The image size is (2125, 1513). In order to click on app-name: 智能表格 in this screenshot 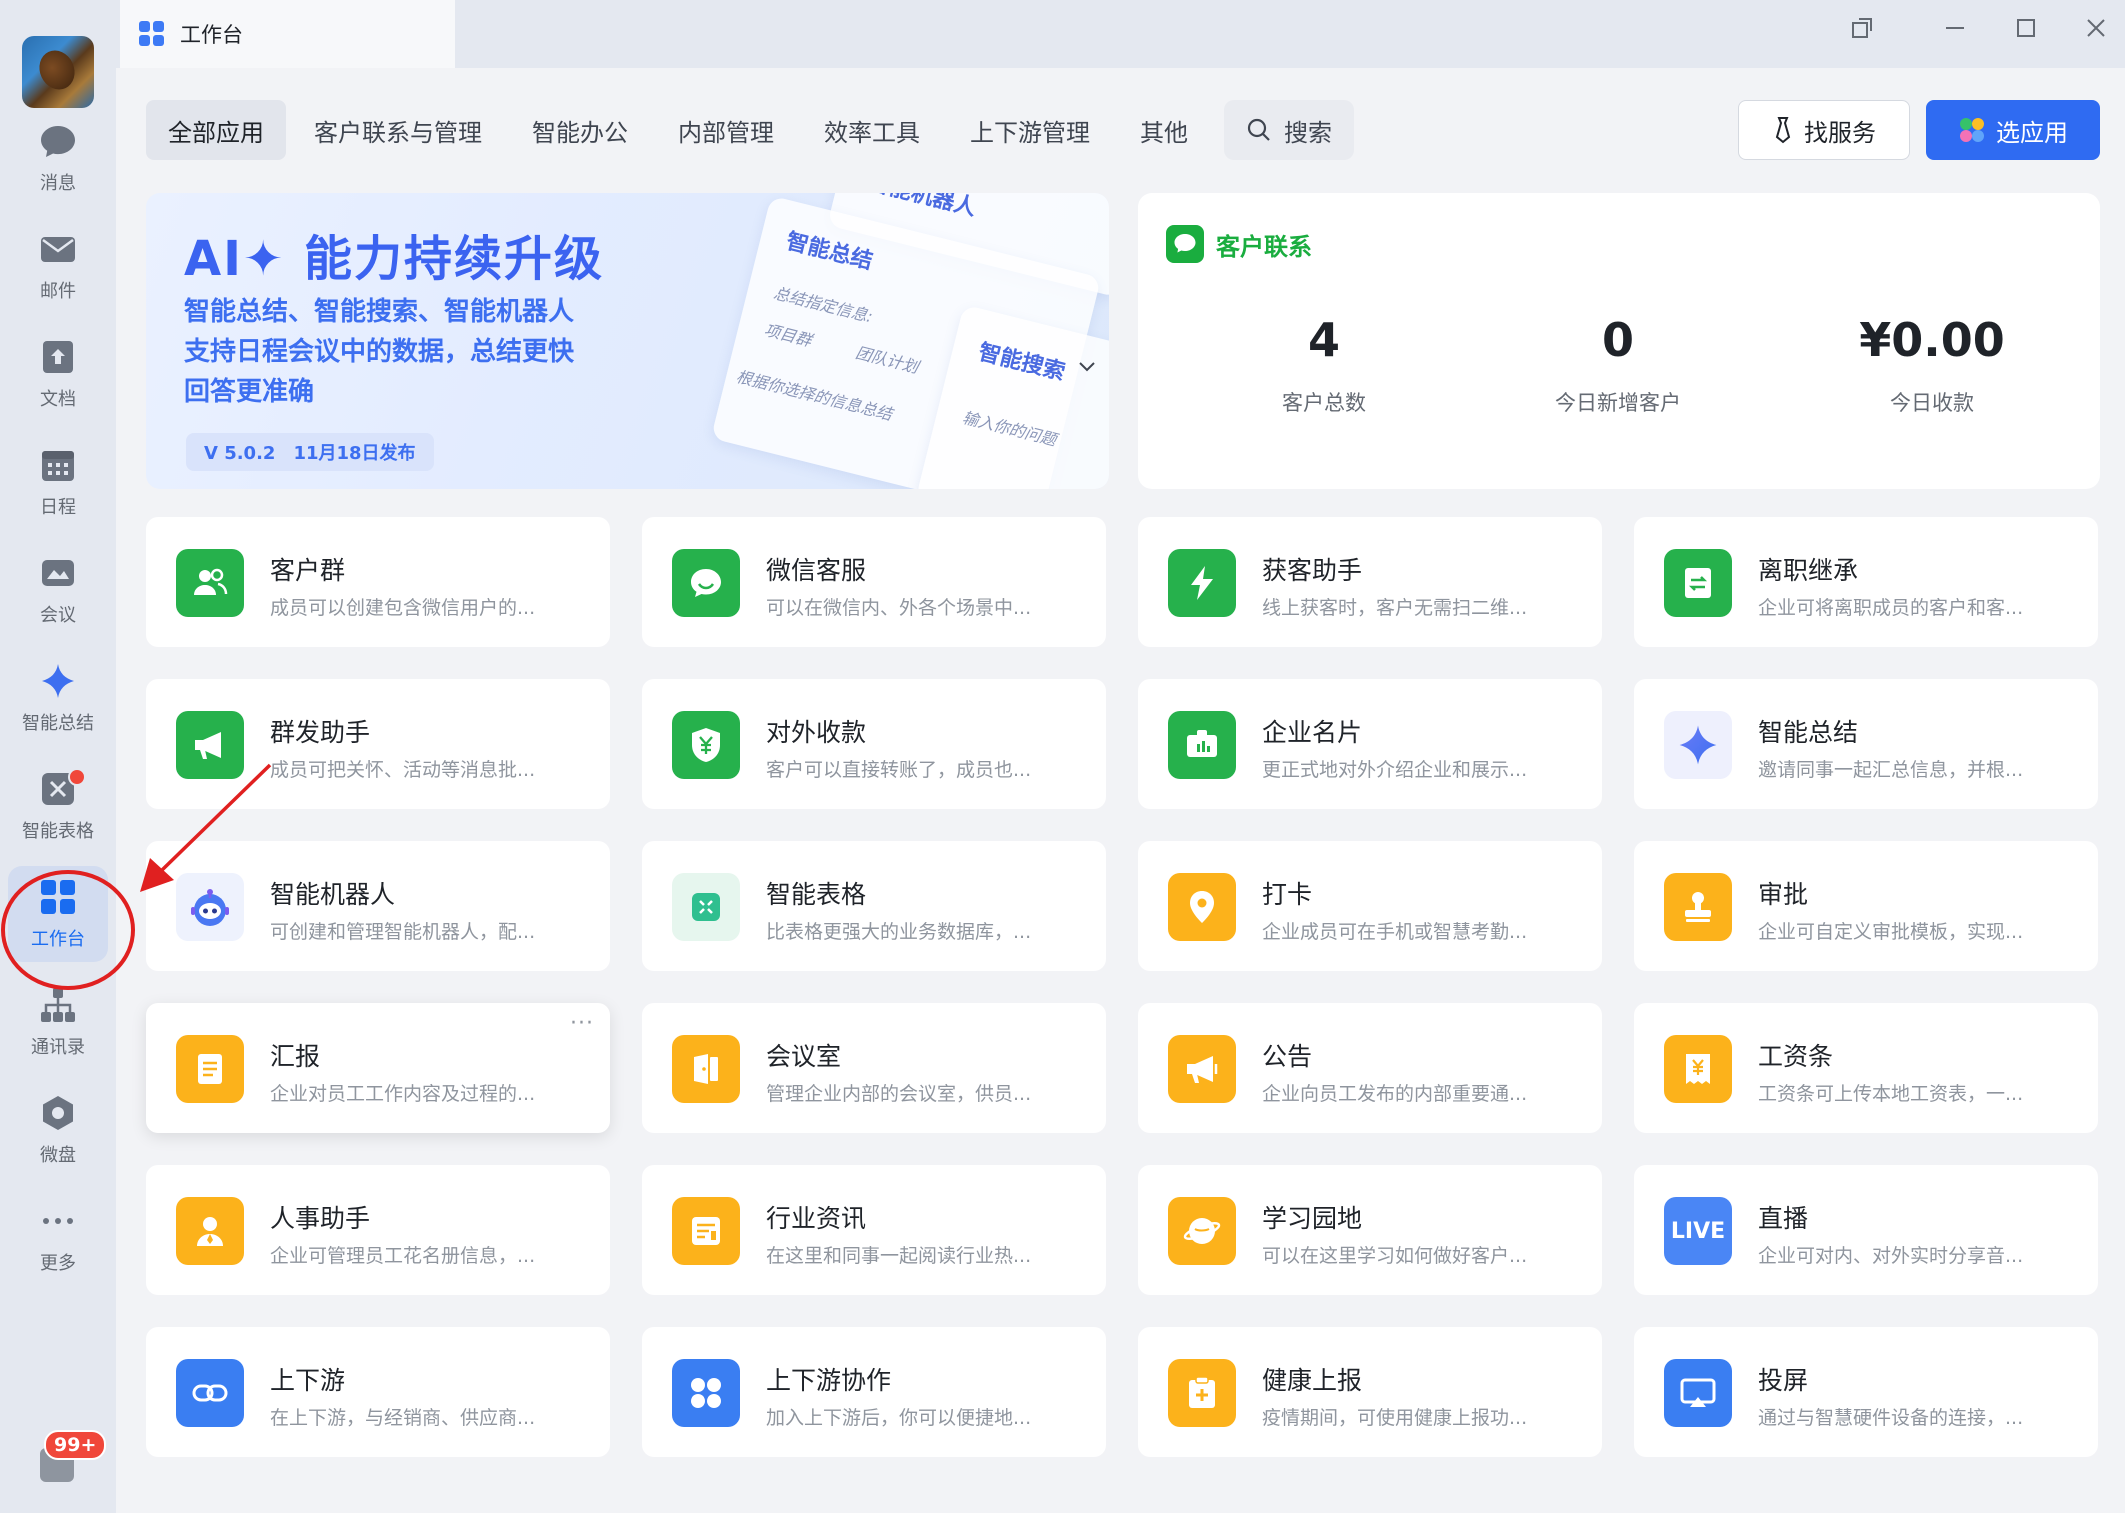, I will do `click(816, 894)`.